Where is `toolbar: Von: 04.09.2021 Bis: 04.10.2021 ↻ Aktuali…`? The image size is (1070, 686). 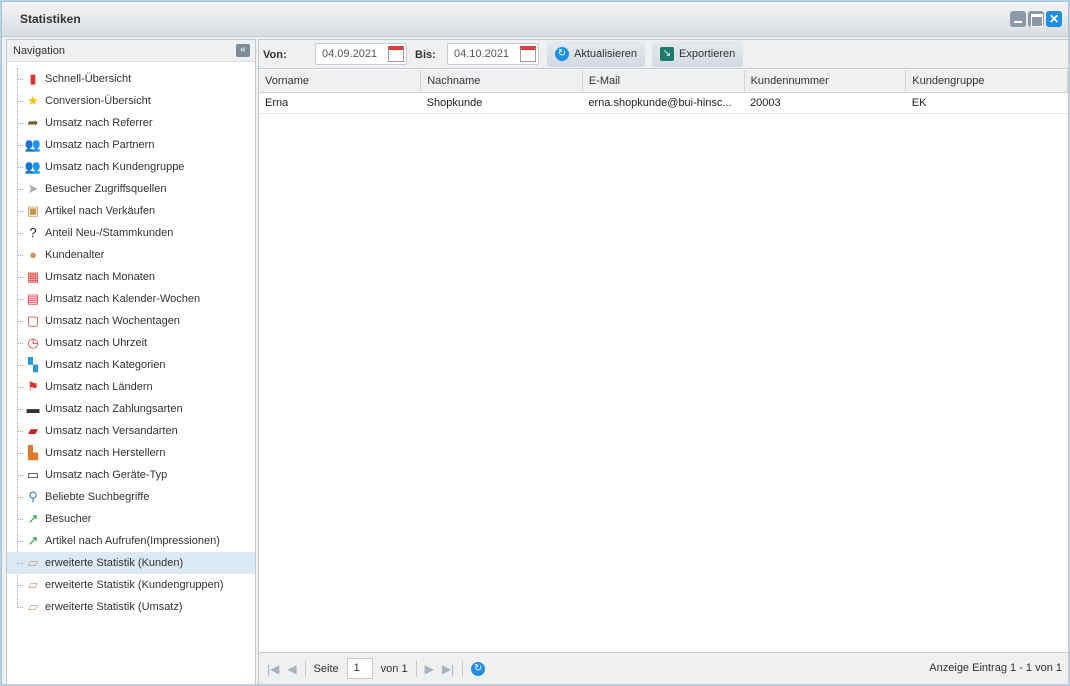 toolbar: Von: 04.09.2021 Bis: 04.10.2021 ↻ Aktuali… is located at coordinates (663, 54).